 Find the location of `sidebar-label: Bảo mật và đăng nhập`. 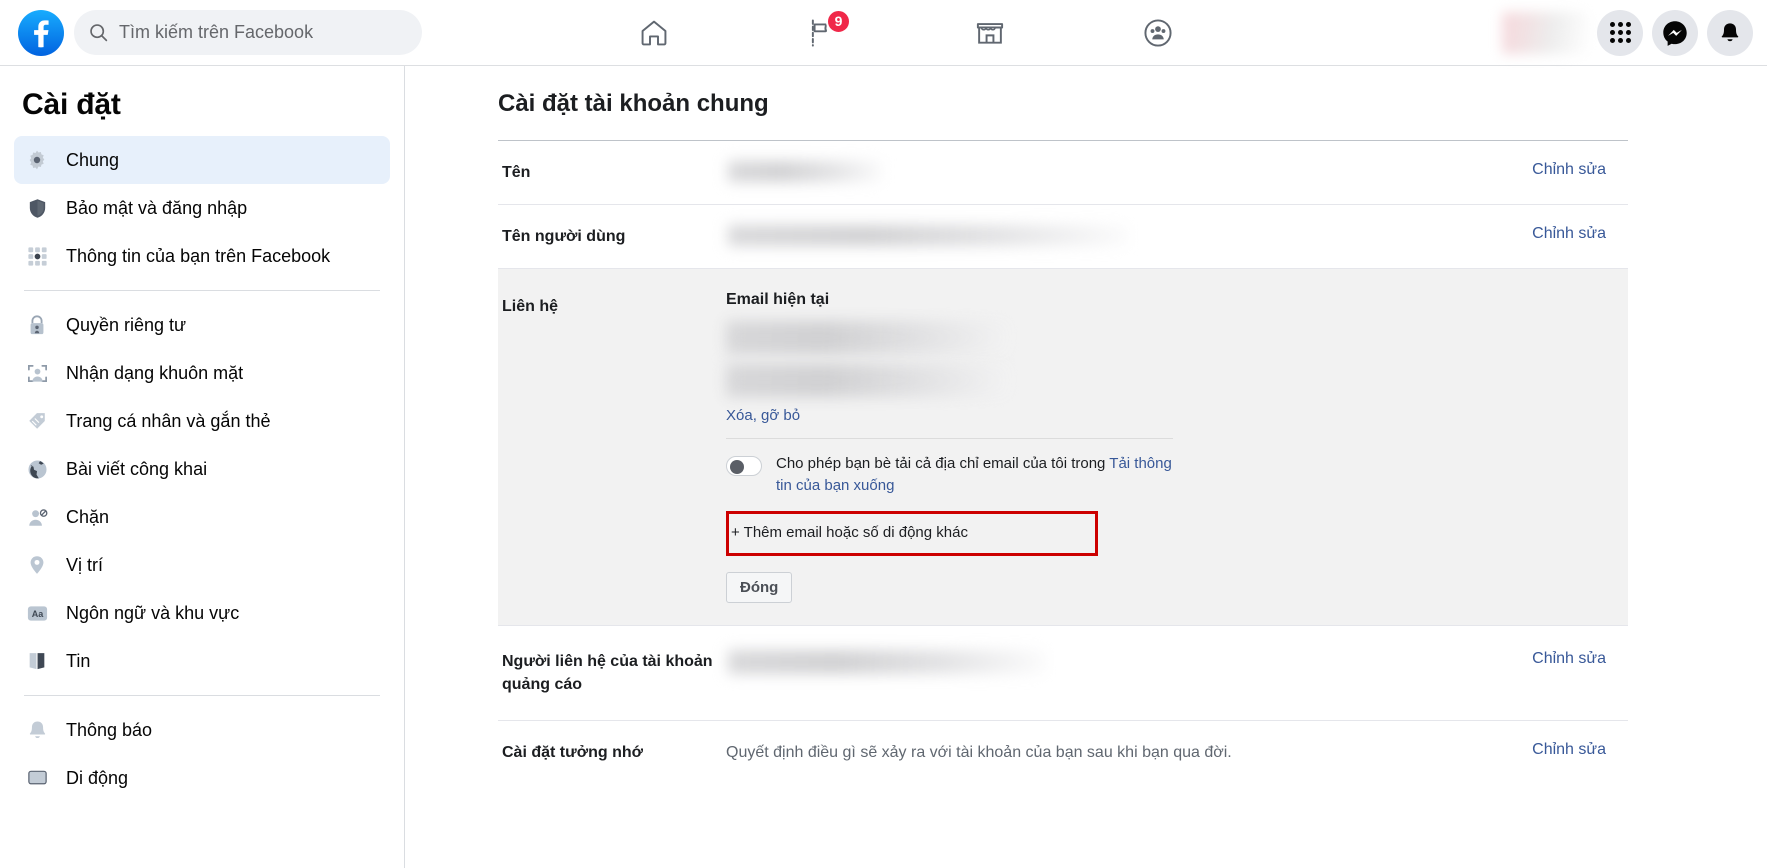

sidebar-label: Bảo mật và đăng nhập is located at coordinates (157, 207).